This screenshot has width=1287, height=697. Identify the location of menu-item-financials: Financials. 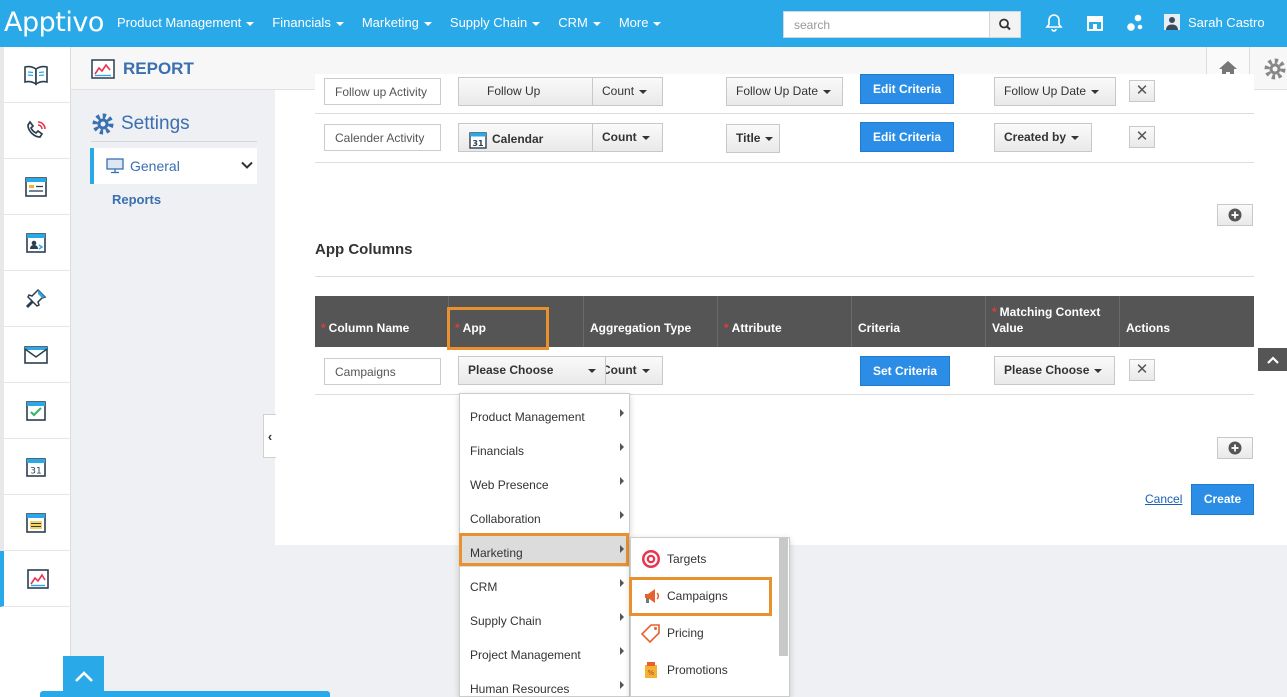
(544, 448).